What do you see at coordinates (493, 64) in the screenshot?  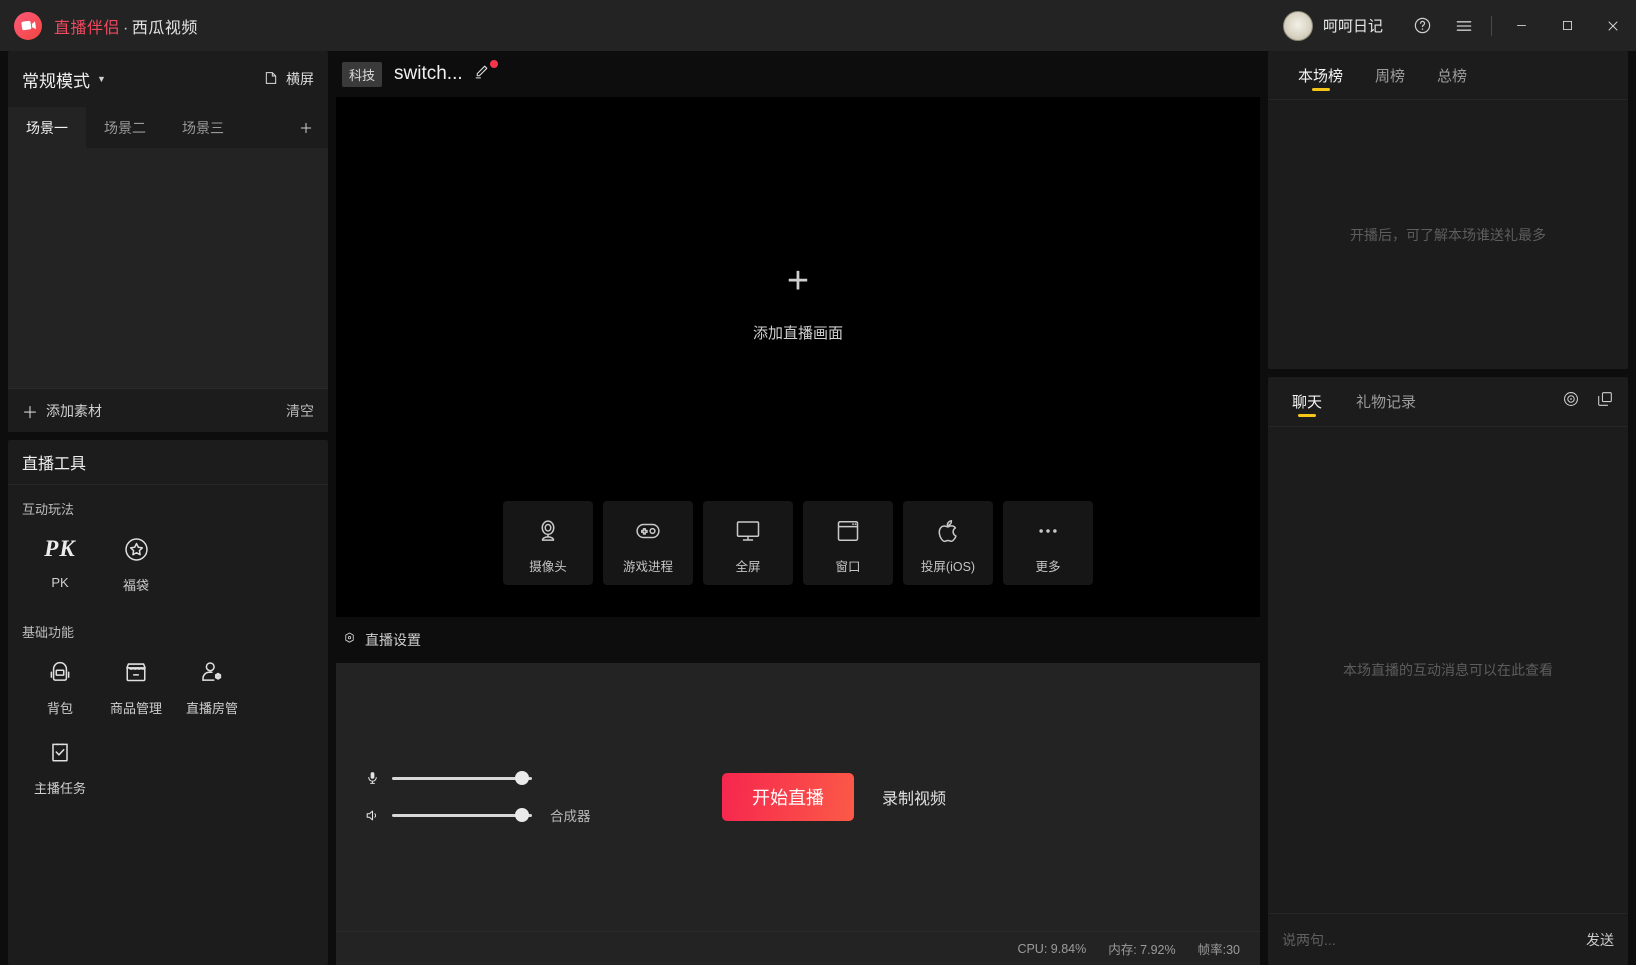 I see `edit-badge-dot` at bounding box center [493, 64].